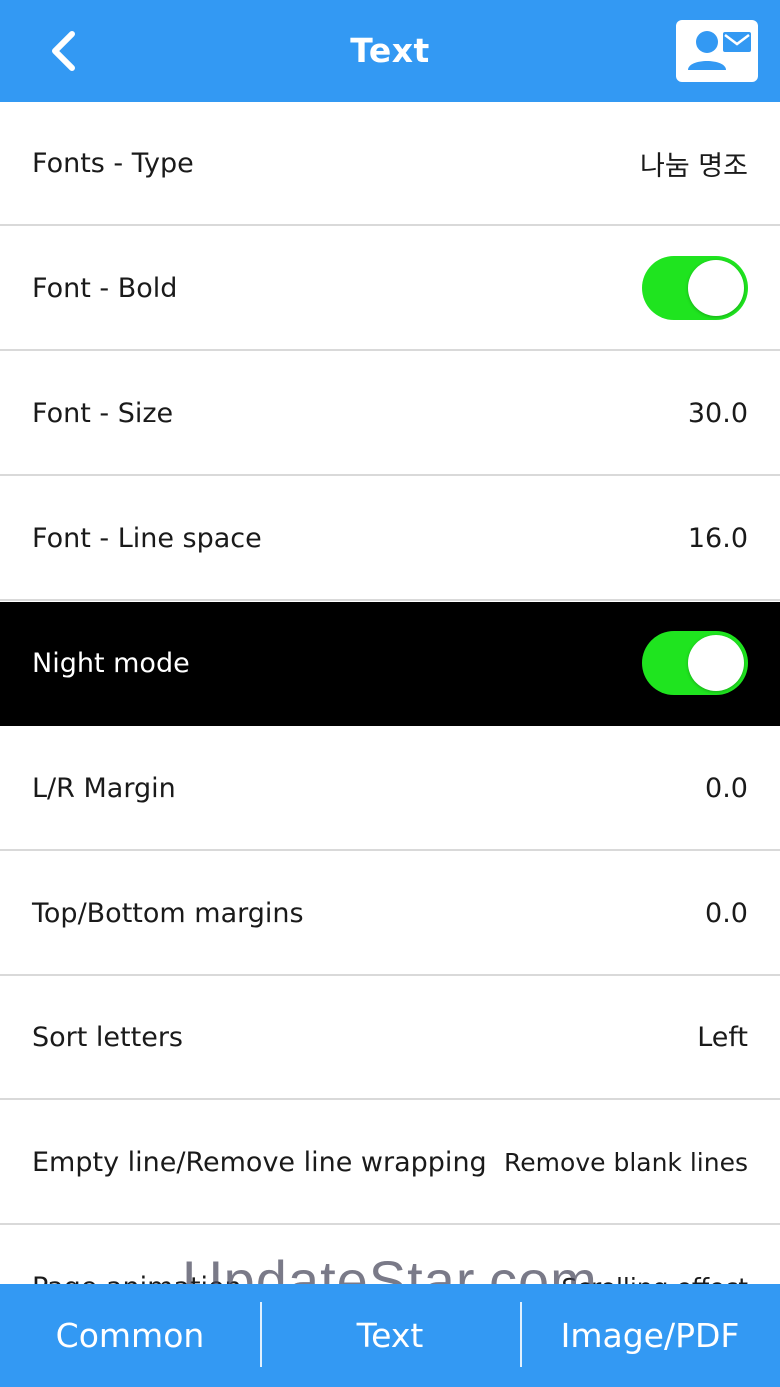 The width and height of the screenshot is (780, 1387). Describe the element at coordinates (390, 539) in the screenshot. I see `row-font-line-space: Font - Line space 16.0` at that location.